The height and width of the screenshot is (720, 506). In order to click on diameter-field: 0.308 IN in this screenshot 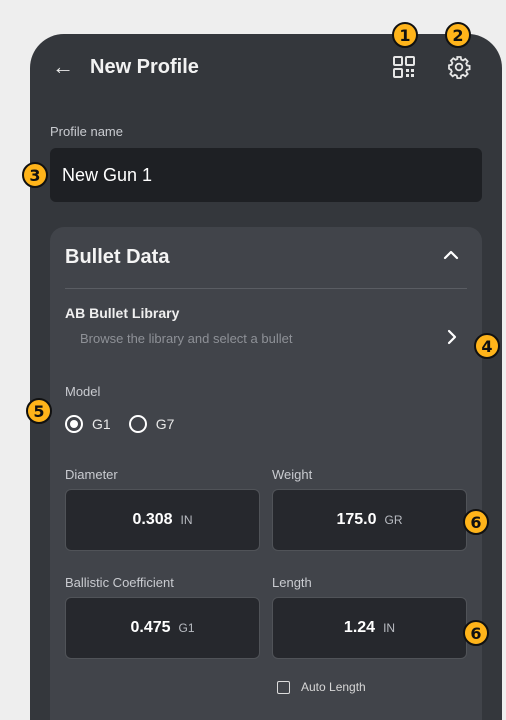, I will do `click(162, 520)`.